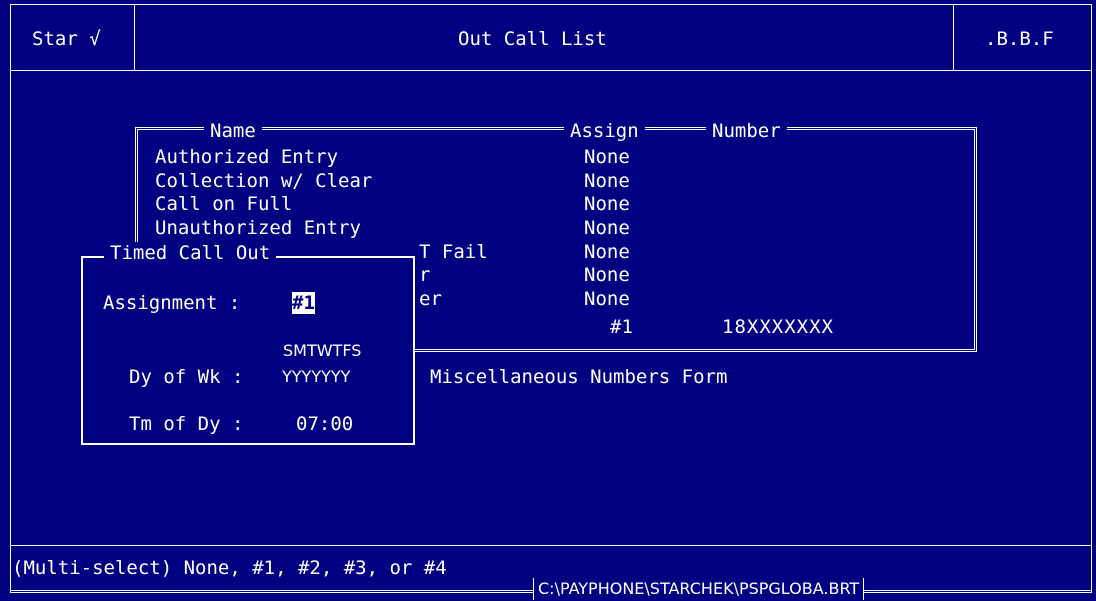 The image size is (1096, 601). What do you see at coordinates (316, 377) in the screenshot?
I see `day-of-week-field: YYYYYYY` at bounding box center [316, 377].